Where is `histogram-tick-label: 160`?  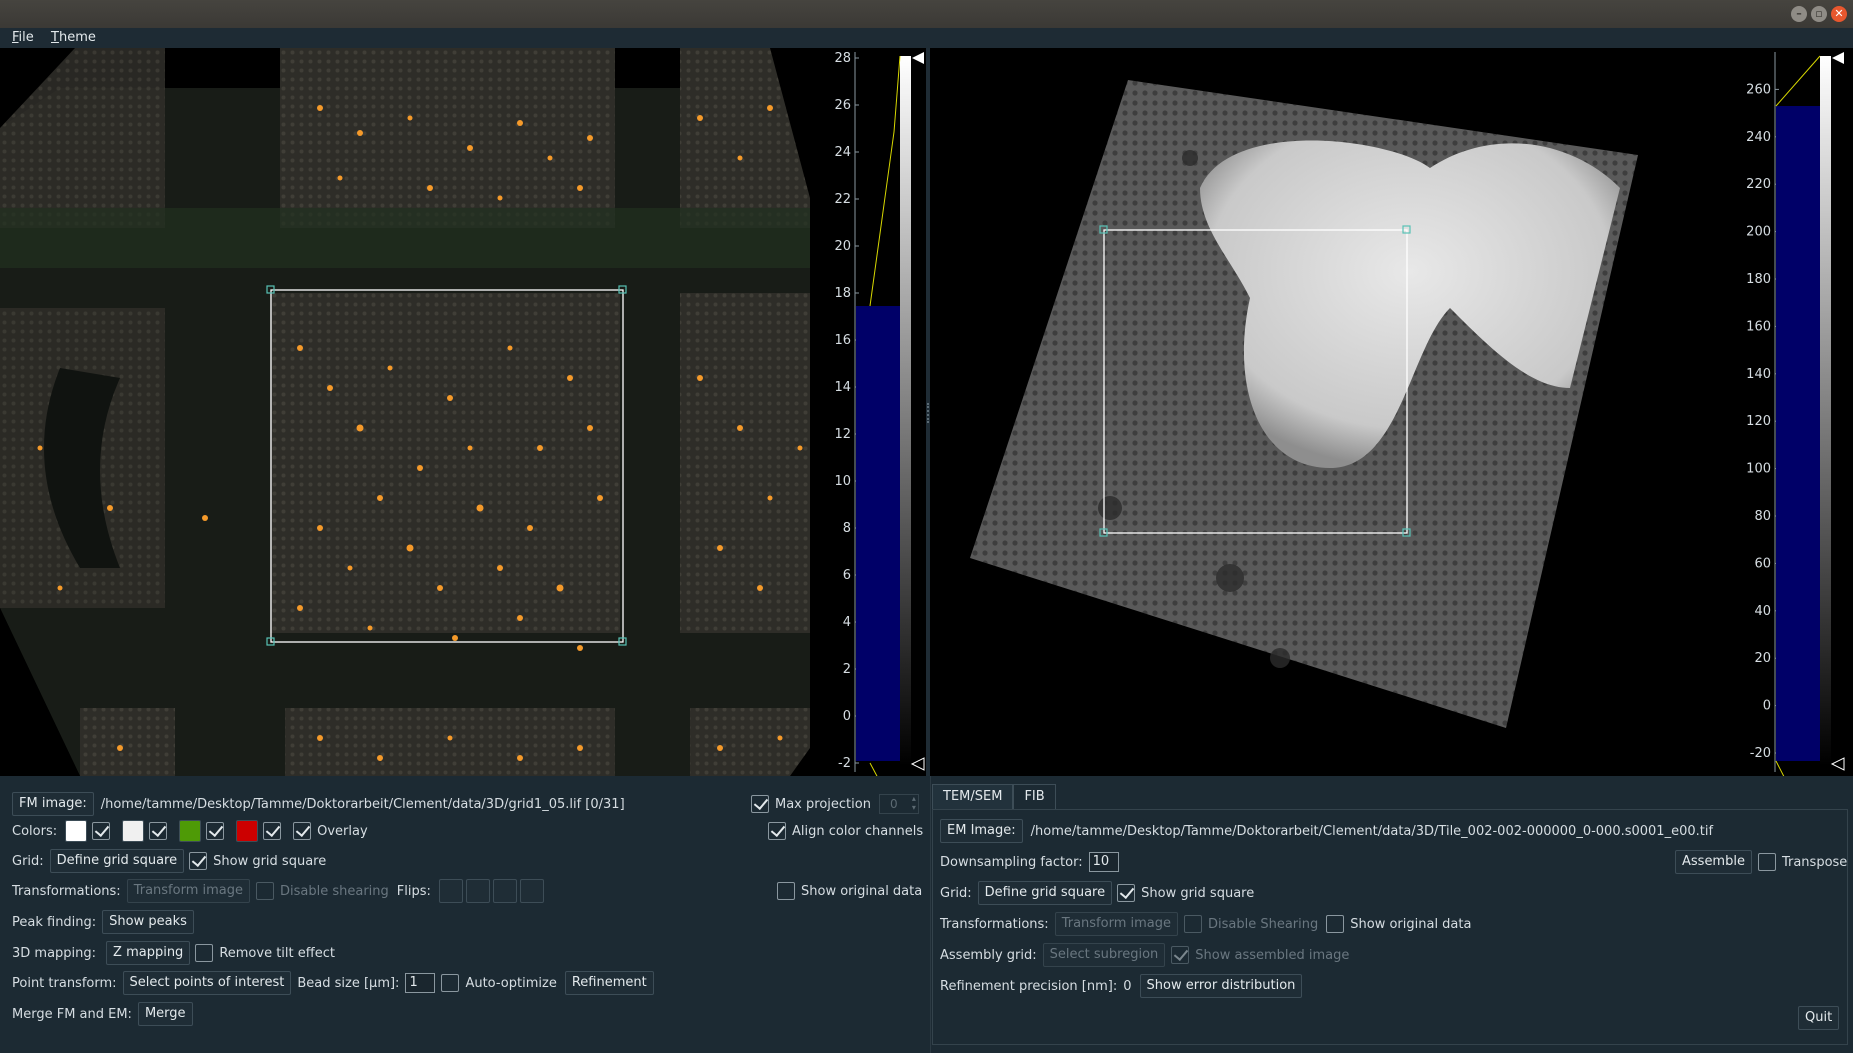 histogram-tick-label: 160 is located at coordinates (1758, 326).